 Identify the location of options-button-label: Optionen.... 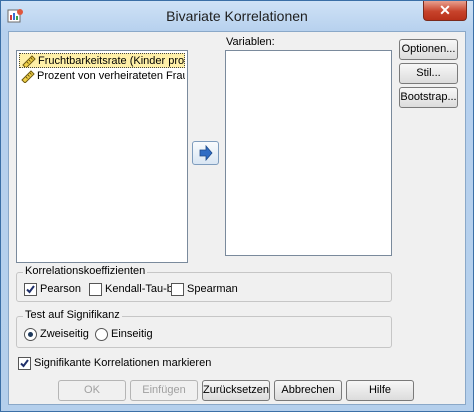
(428, 49).